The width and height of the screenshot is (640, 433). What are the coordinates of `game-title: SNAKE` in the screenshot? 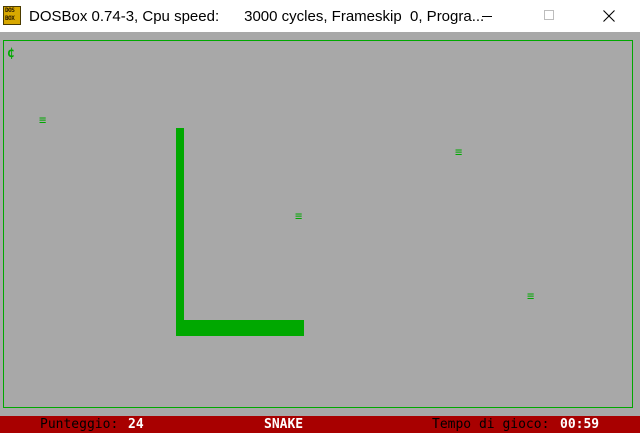 It's located at (284, 424).